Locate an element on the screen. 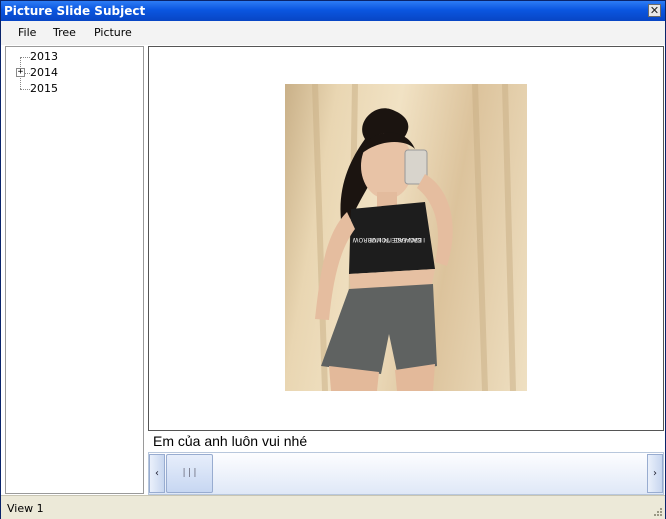  close-button: ✕ is located at coordinates (654, 10).